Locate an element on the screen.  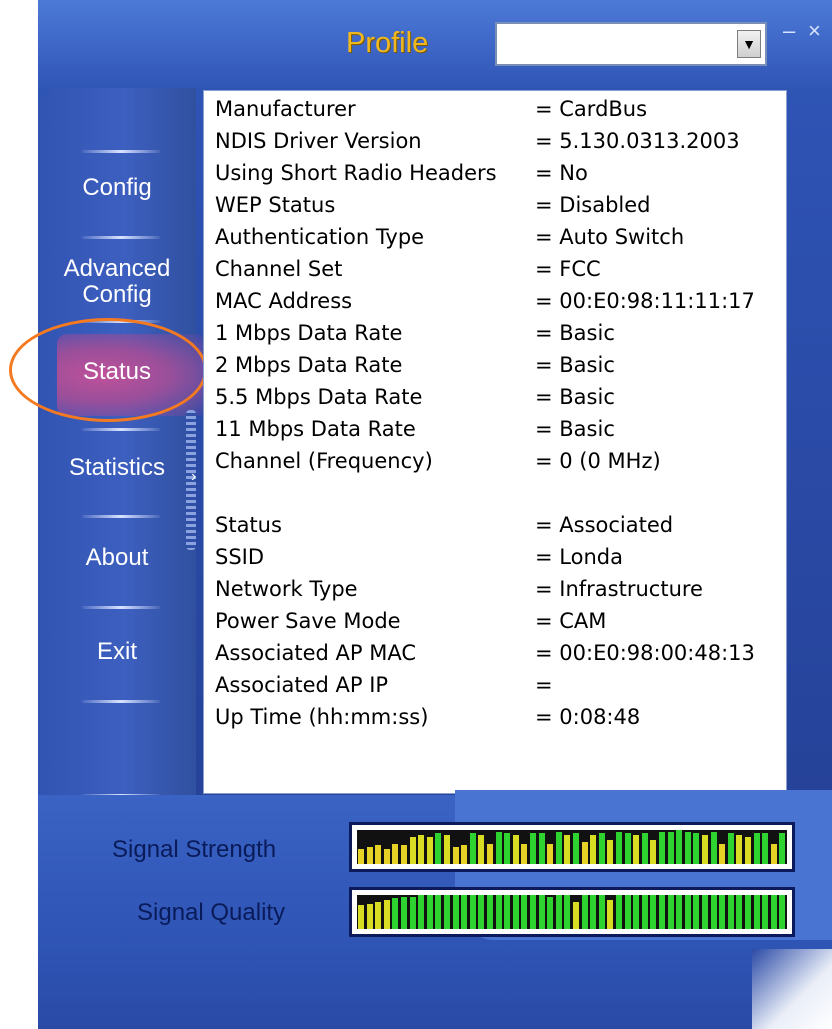
sidebar-item-advanced-config: Advanced Config is located at coordinates (117, 282).